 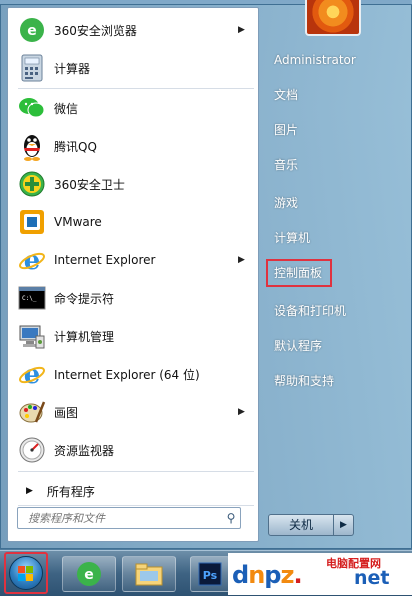 I want to click on program-label: 微信, so click(x=66, y=108).